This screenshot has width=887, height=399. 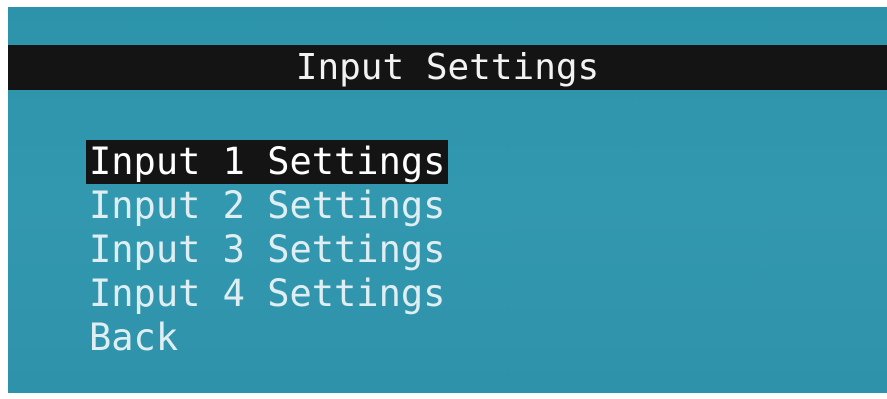 What do you see at coordinates (133, 338) in the screenshot?
I see `menu-item-back: Back` at bounding box center [133, 338].